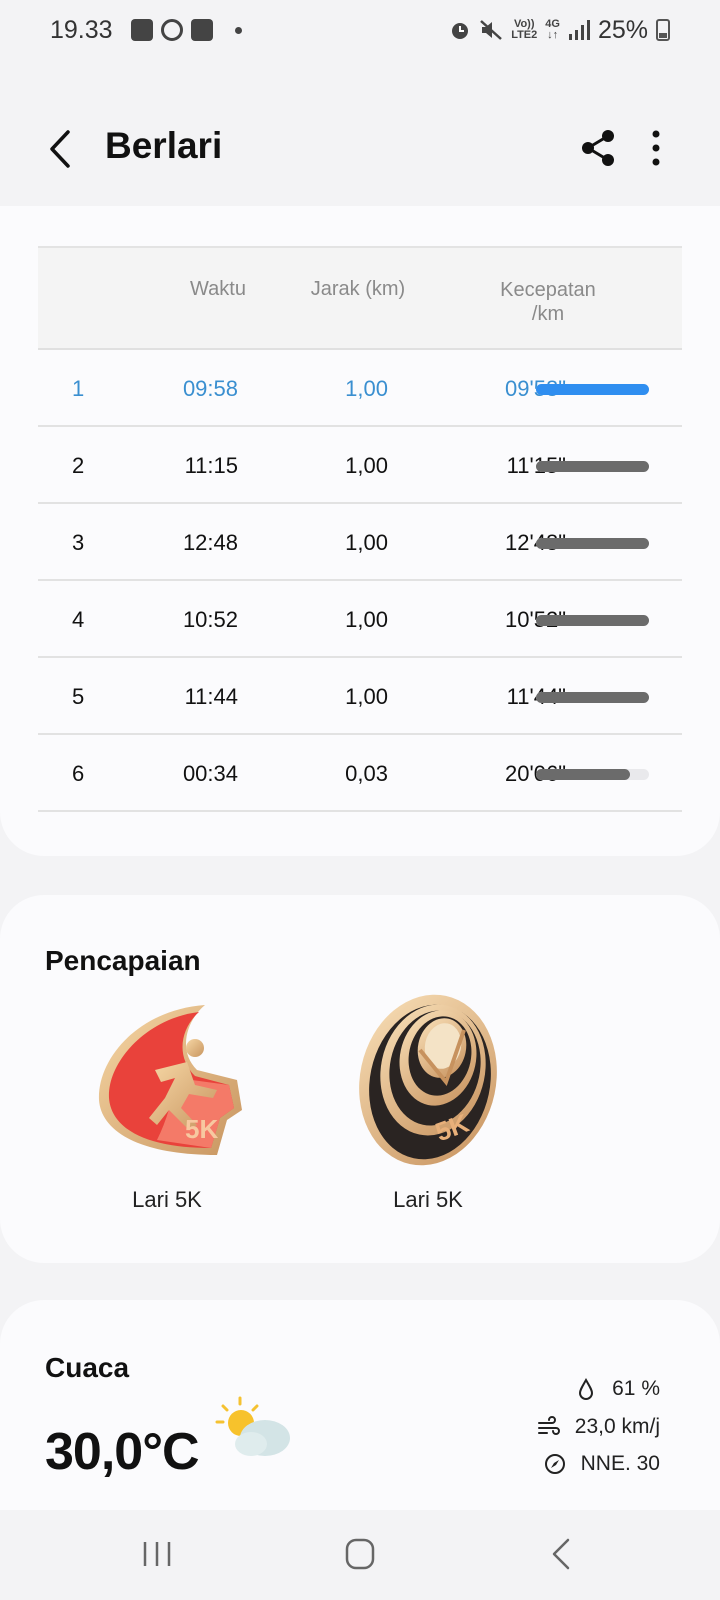 This screenshot has width=720, height=1600. I want to click on wind-speed-row: 23,0 km/j, so click(598, 1427).